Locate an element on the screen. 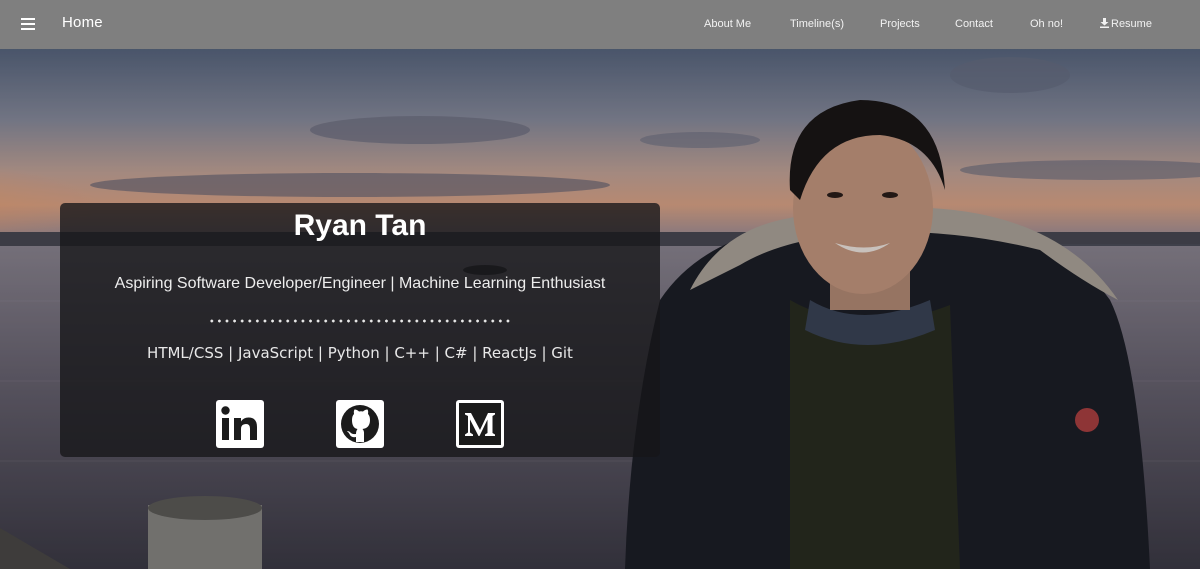 This screenshot has height=569, width=1200. nav-link-about-me: About Me is located at coordinates (727, 24).